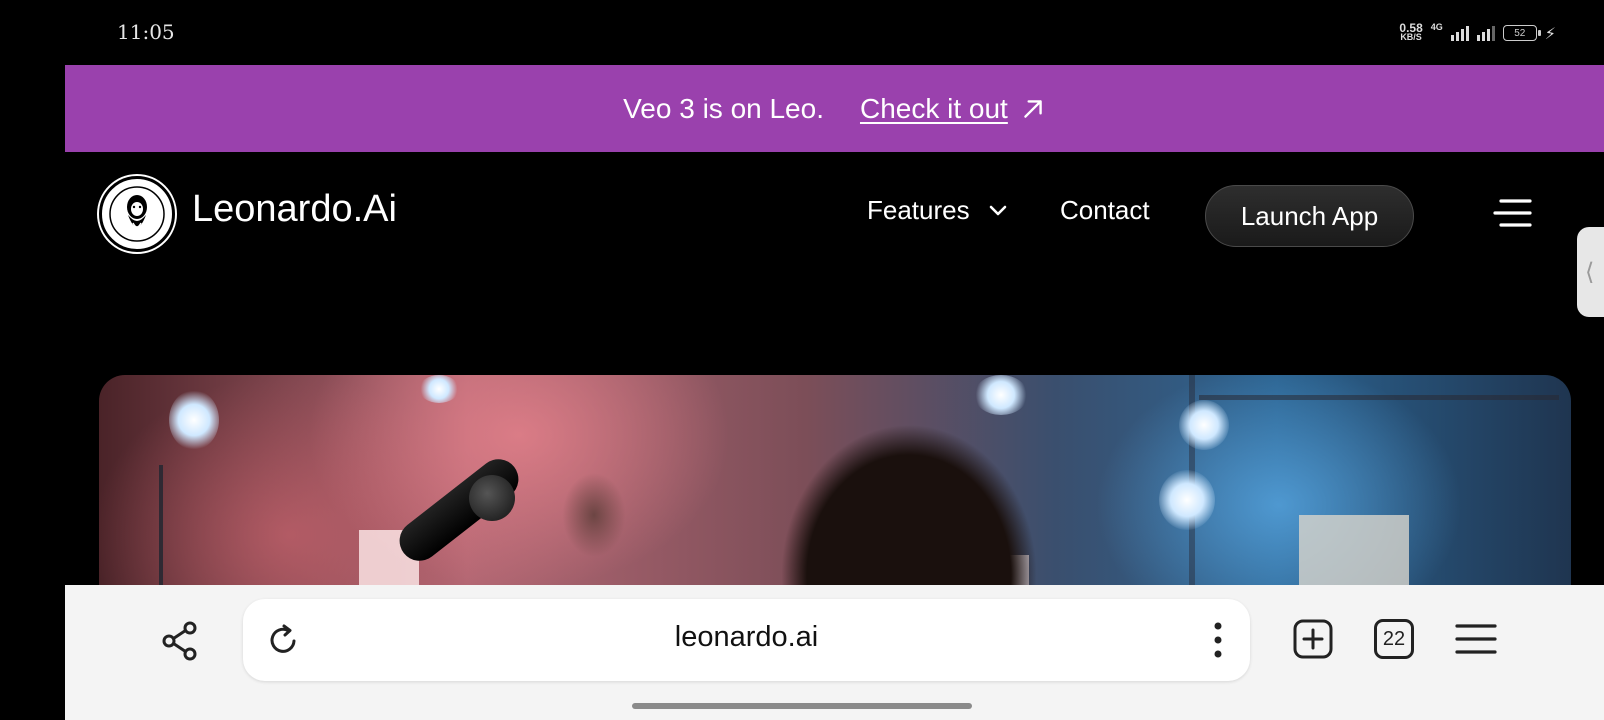 The height and width of the screenshot is (720, 1604). What do you see at coordinates (1436, 27) in the screenshot?
I see `network-type: 4G` at bounding box center [1436, 27].